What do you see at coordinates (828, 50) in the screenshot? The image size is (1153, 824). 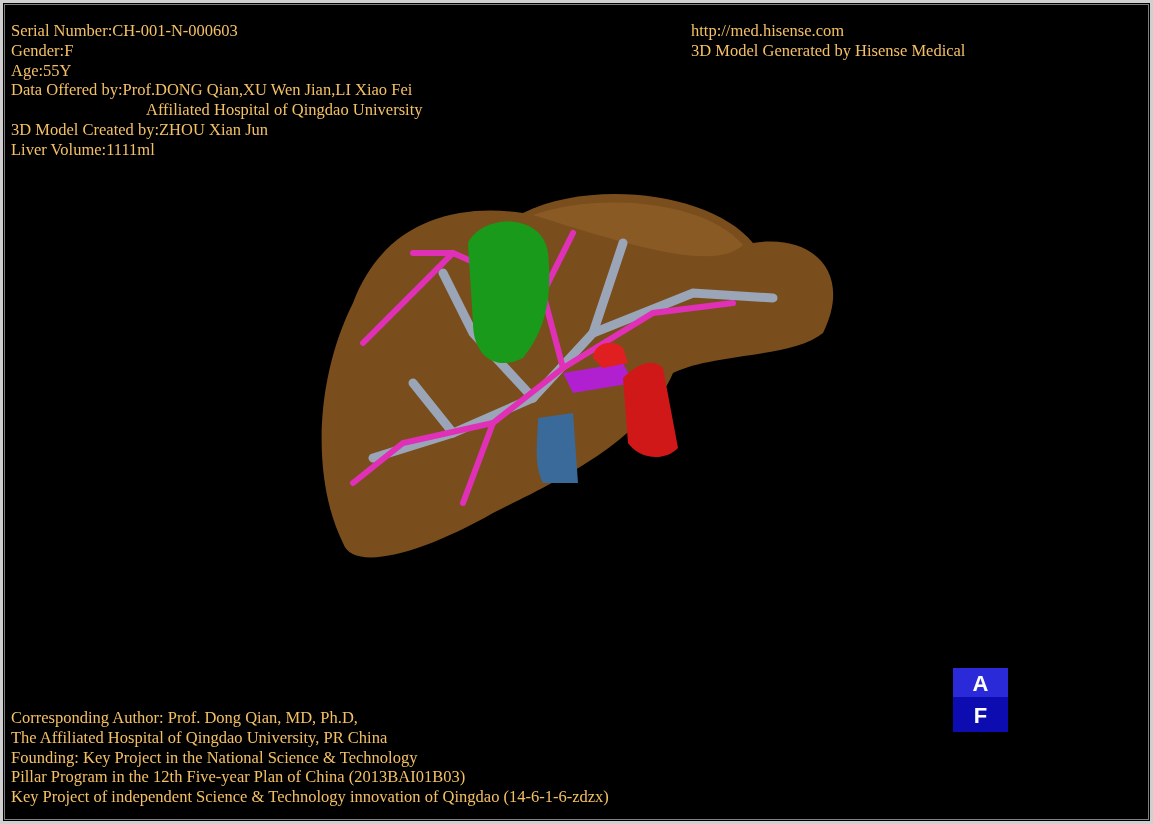 I see `info-text: 3D Model Generated by Hisense Medical` at bounding box center [828, 50].